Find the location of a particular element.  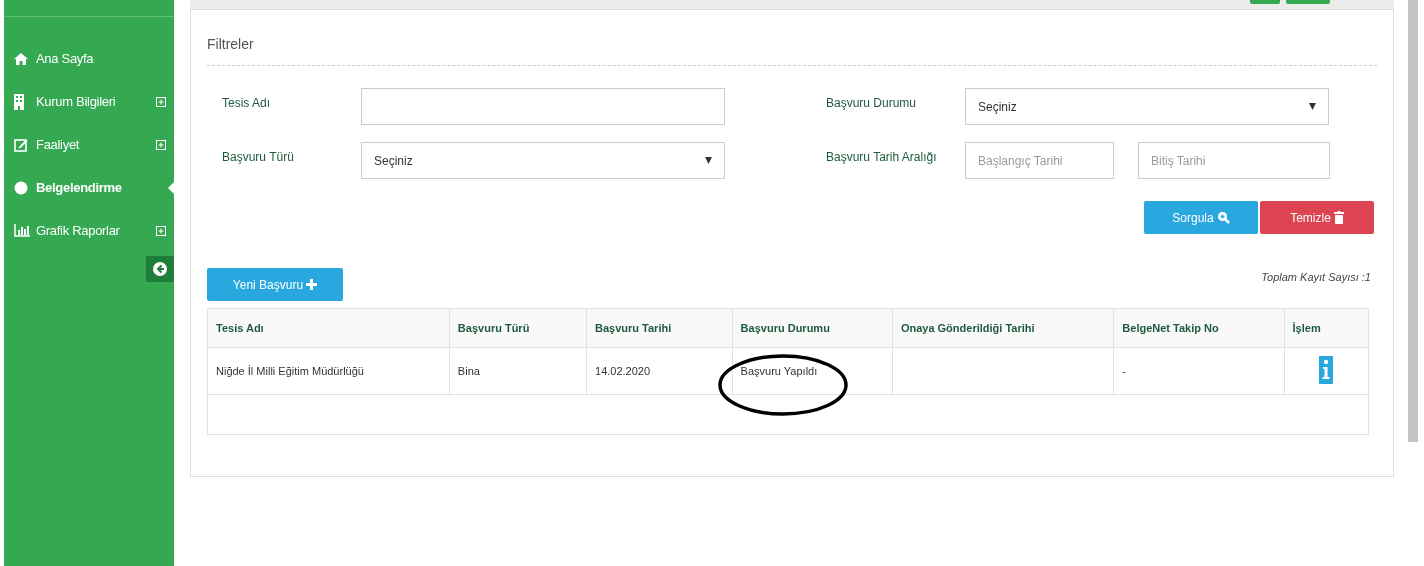

building-icon is located at coordinates (19, 101).